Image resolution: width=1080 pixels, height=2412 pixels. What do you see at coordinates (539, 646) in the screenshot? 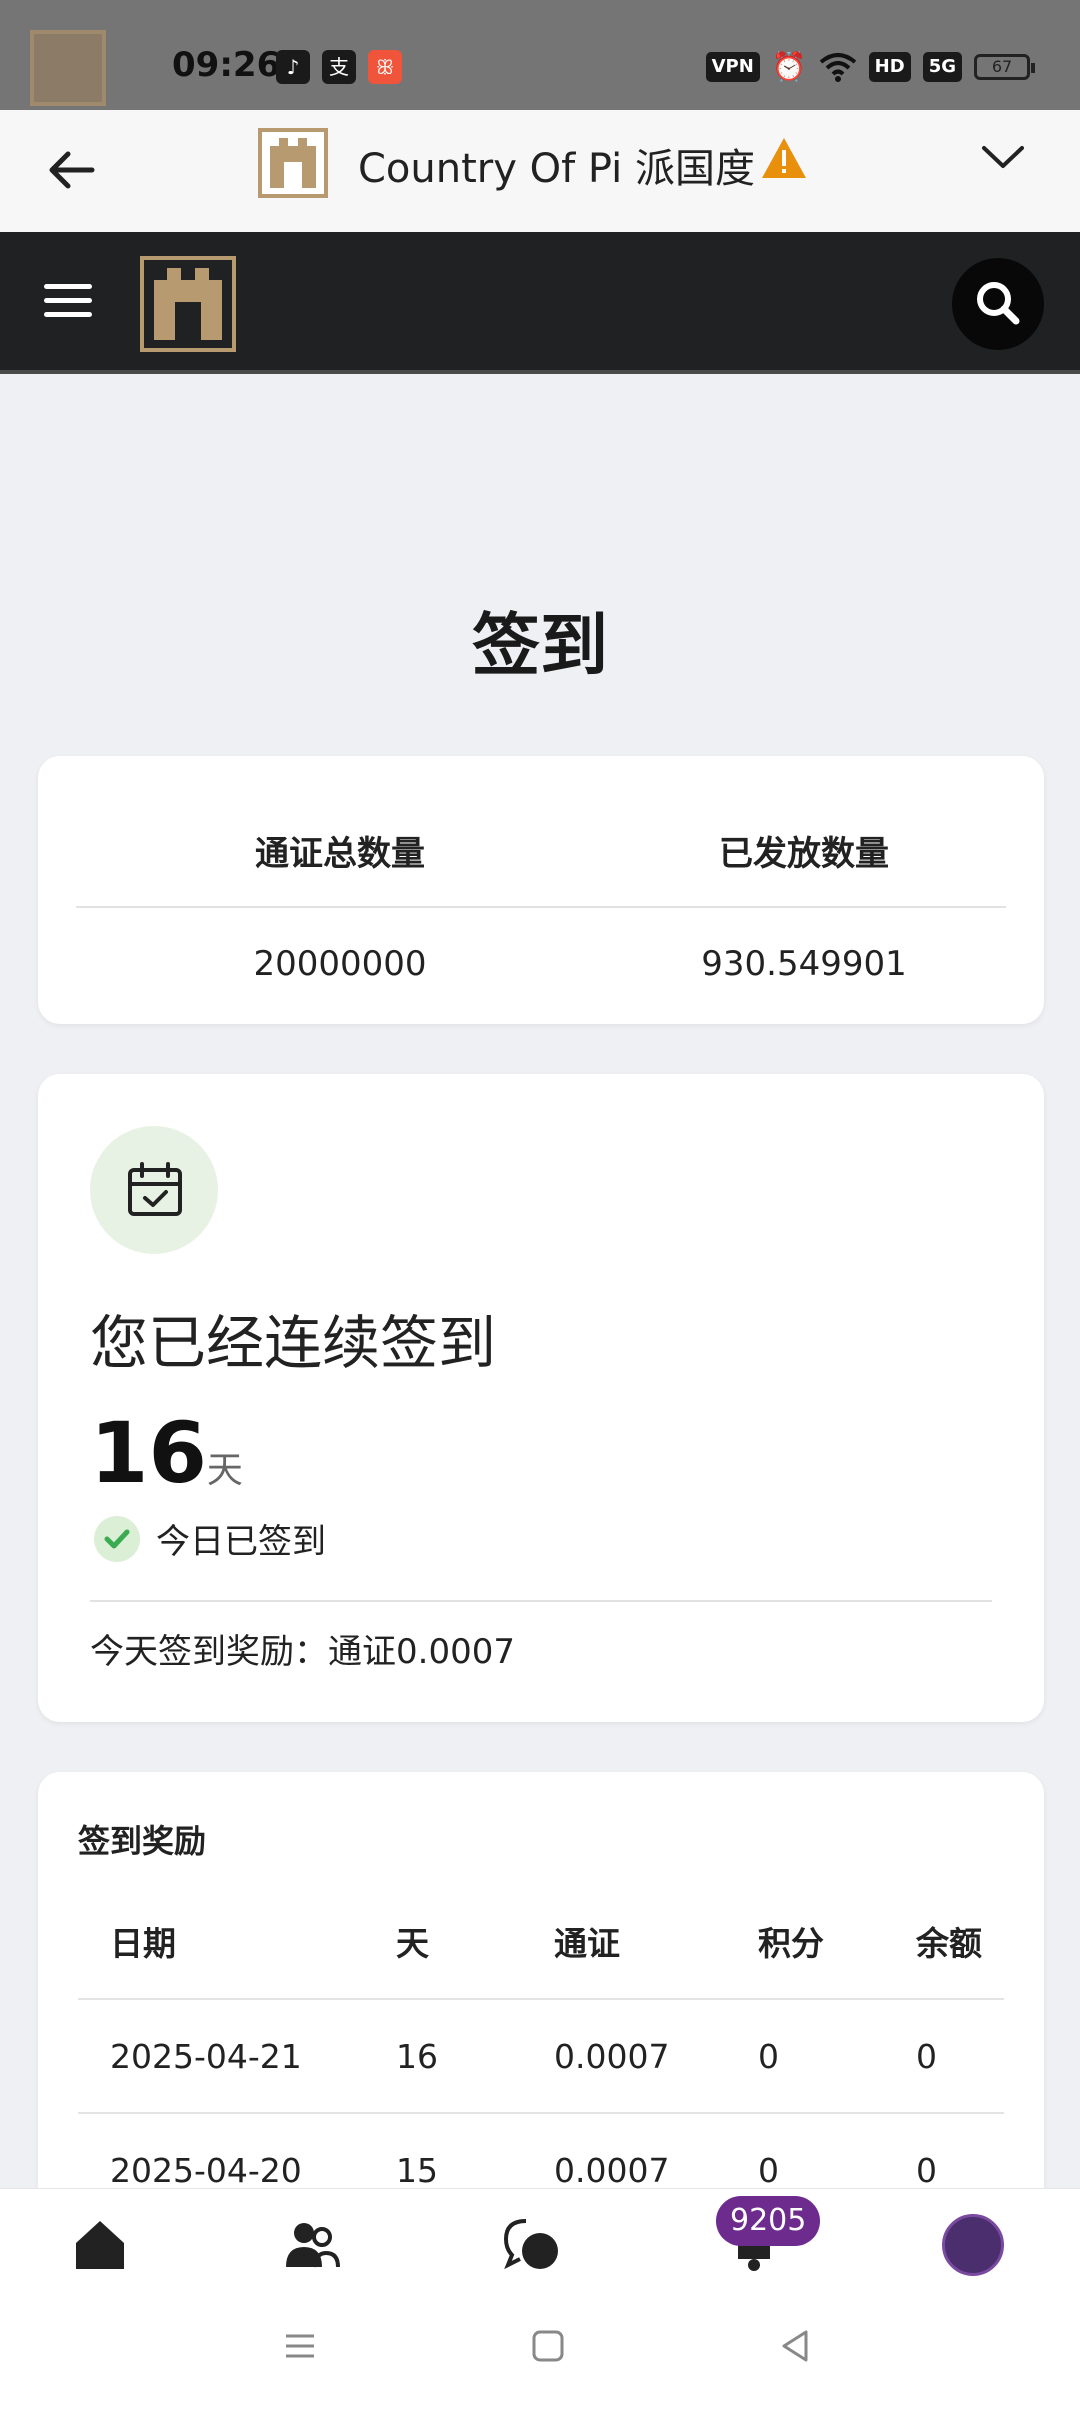
I see `page-title: 签到` at bounding box center [539, 646].